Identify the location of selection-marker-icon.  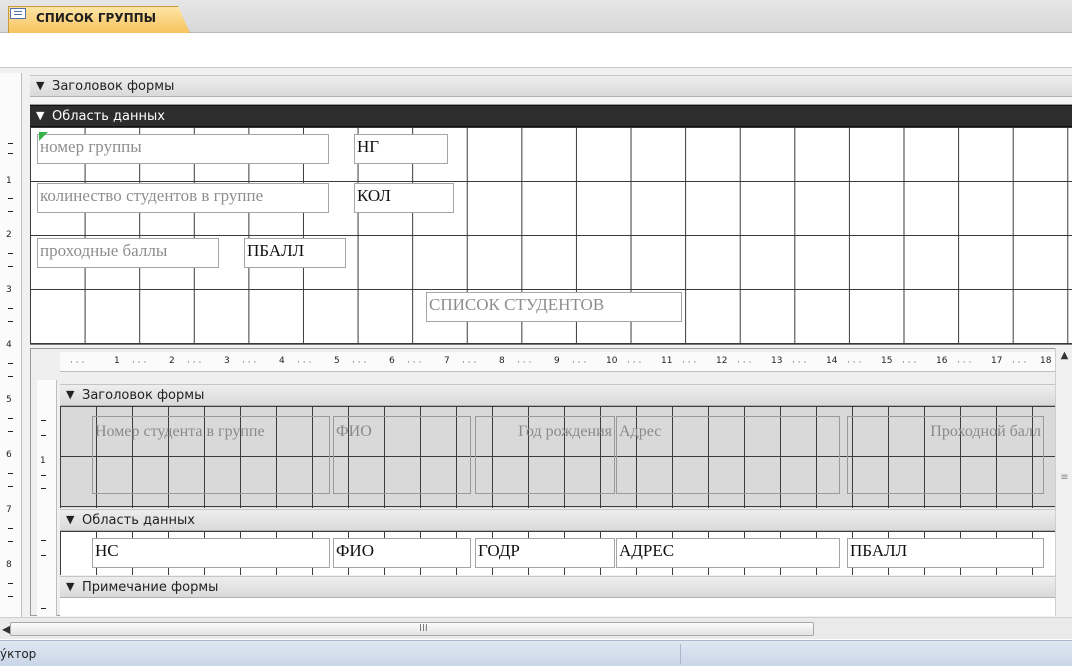
(43, 136).